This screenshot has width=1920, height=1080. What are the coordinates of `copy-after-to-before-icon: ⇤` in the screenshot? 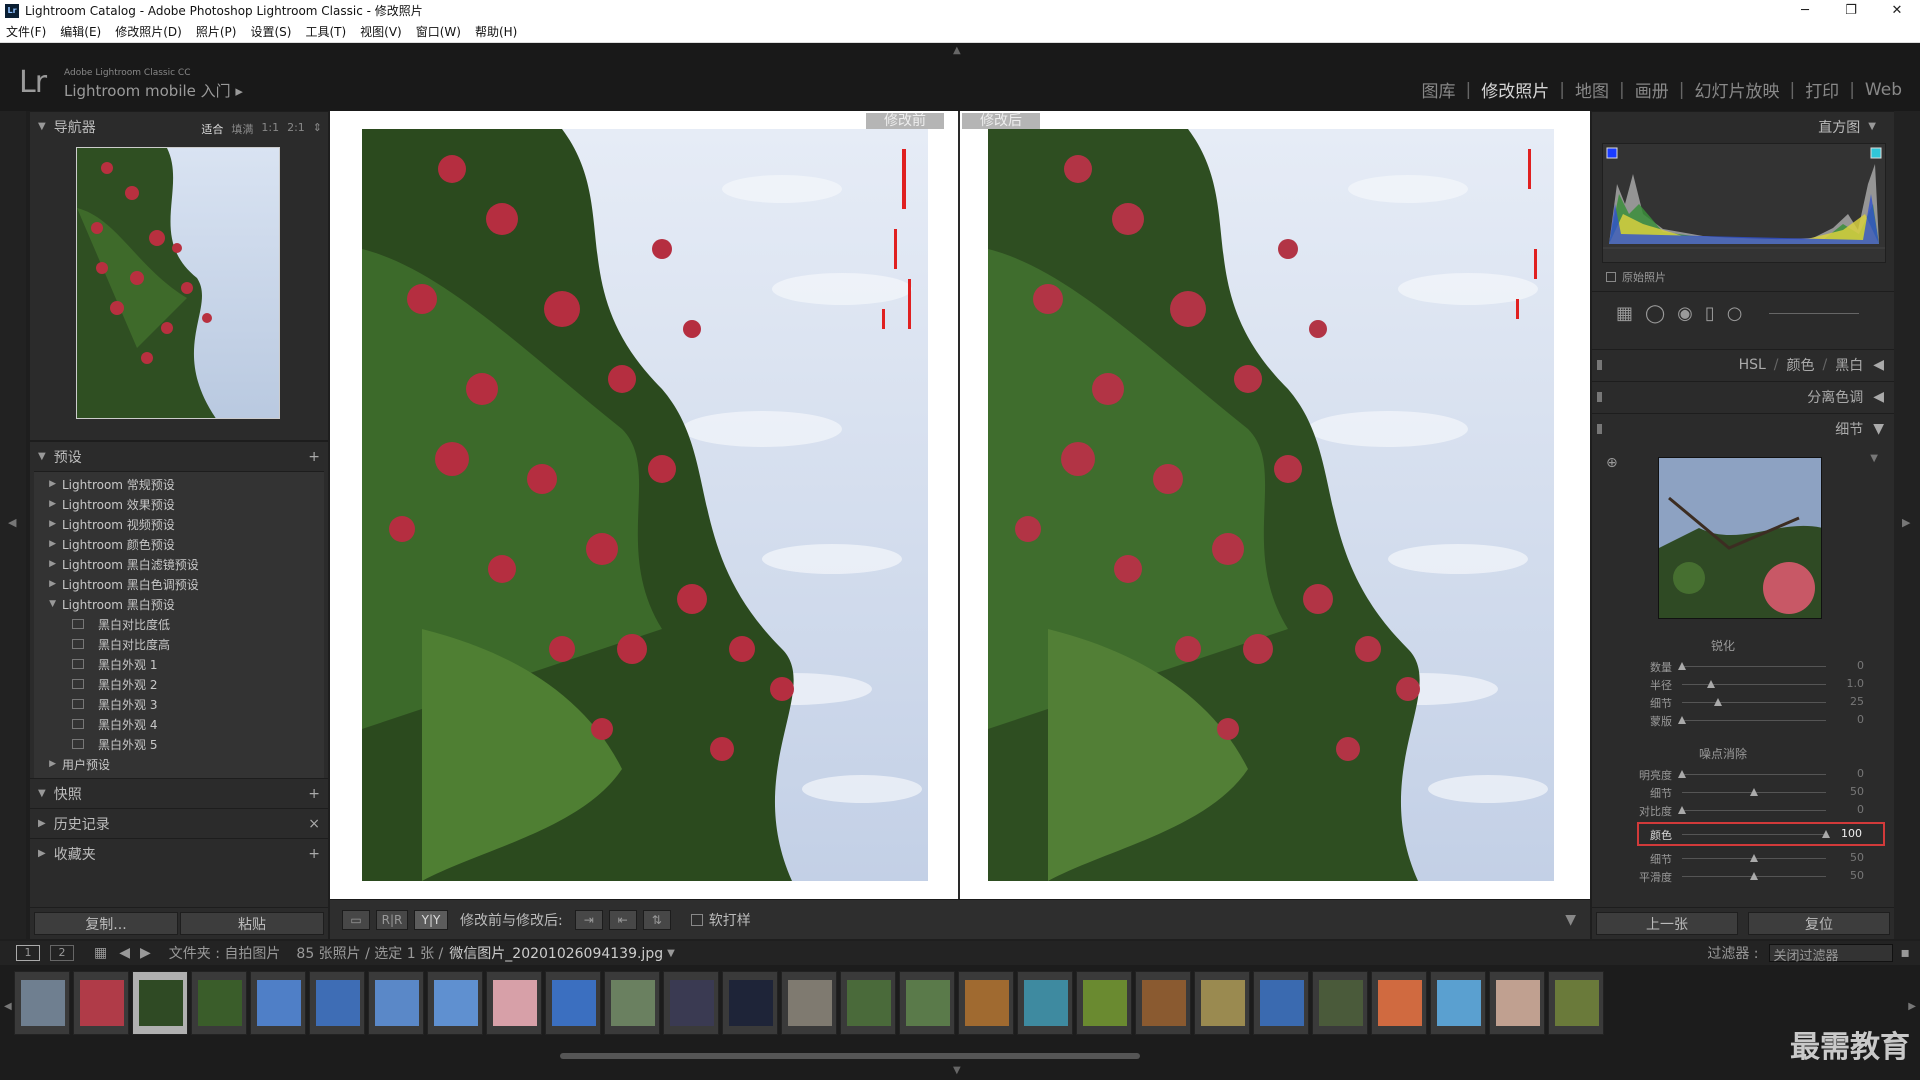 It's located at (622, 919).